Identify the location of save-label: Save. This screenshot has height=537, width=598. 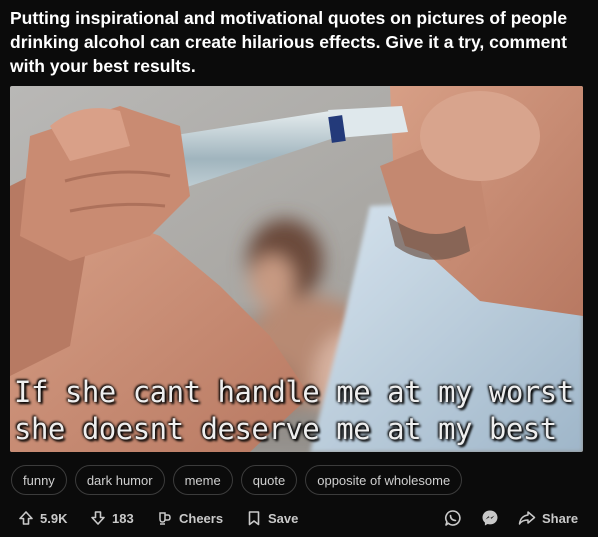
(283, 518).